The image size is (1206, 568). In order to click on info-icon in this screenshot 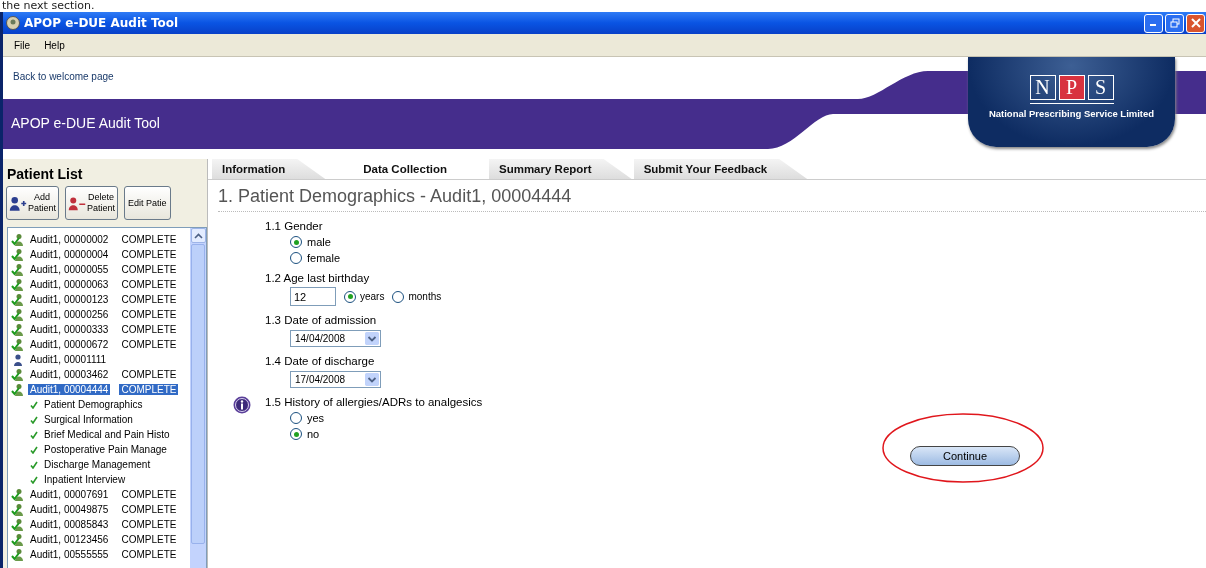, I will do `click(241, 405)`.